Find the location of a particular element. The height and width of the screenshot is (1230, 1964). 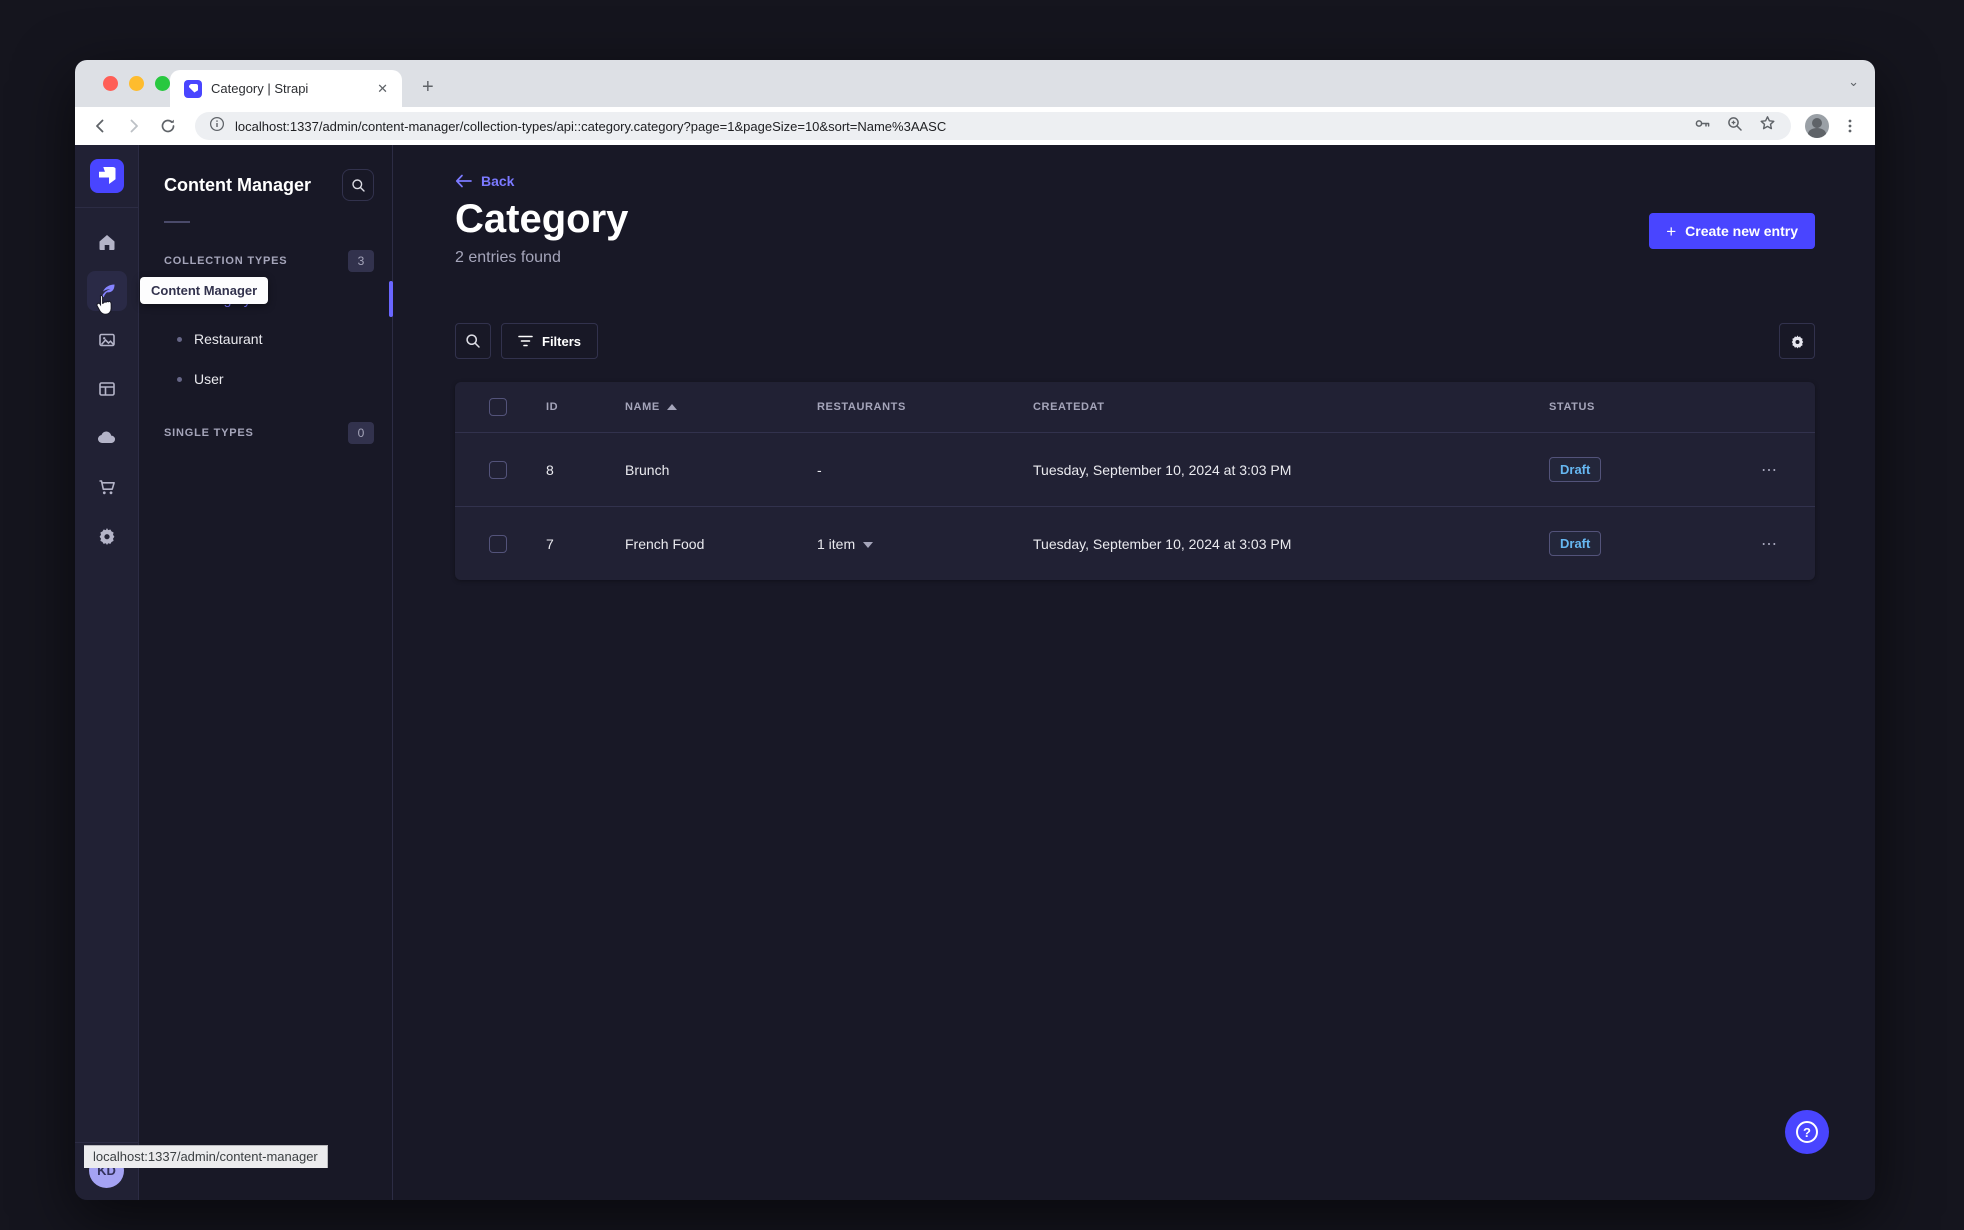

back-nav-icon is located at coordinates (100, 126).